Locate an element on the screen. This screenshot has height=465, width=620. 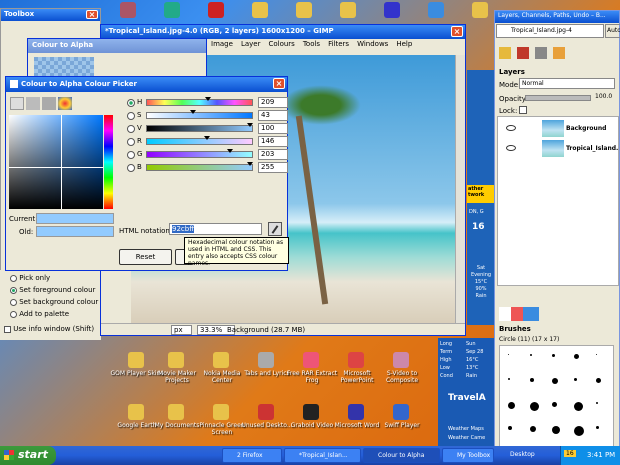
mode-select: Normal is located at coordinates (567, 83).